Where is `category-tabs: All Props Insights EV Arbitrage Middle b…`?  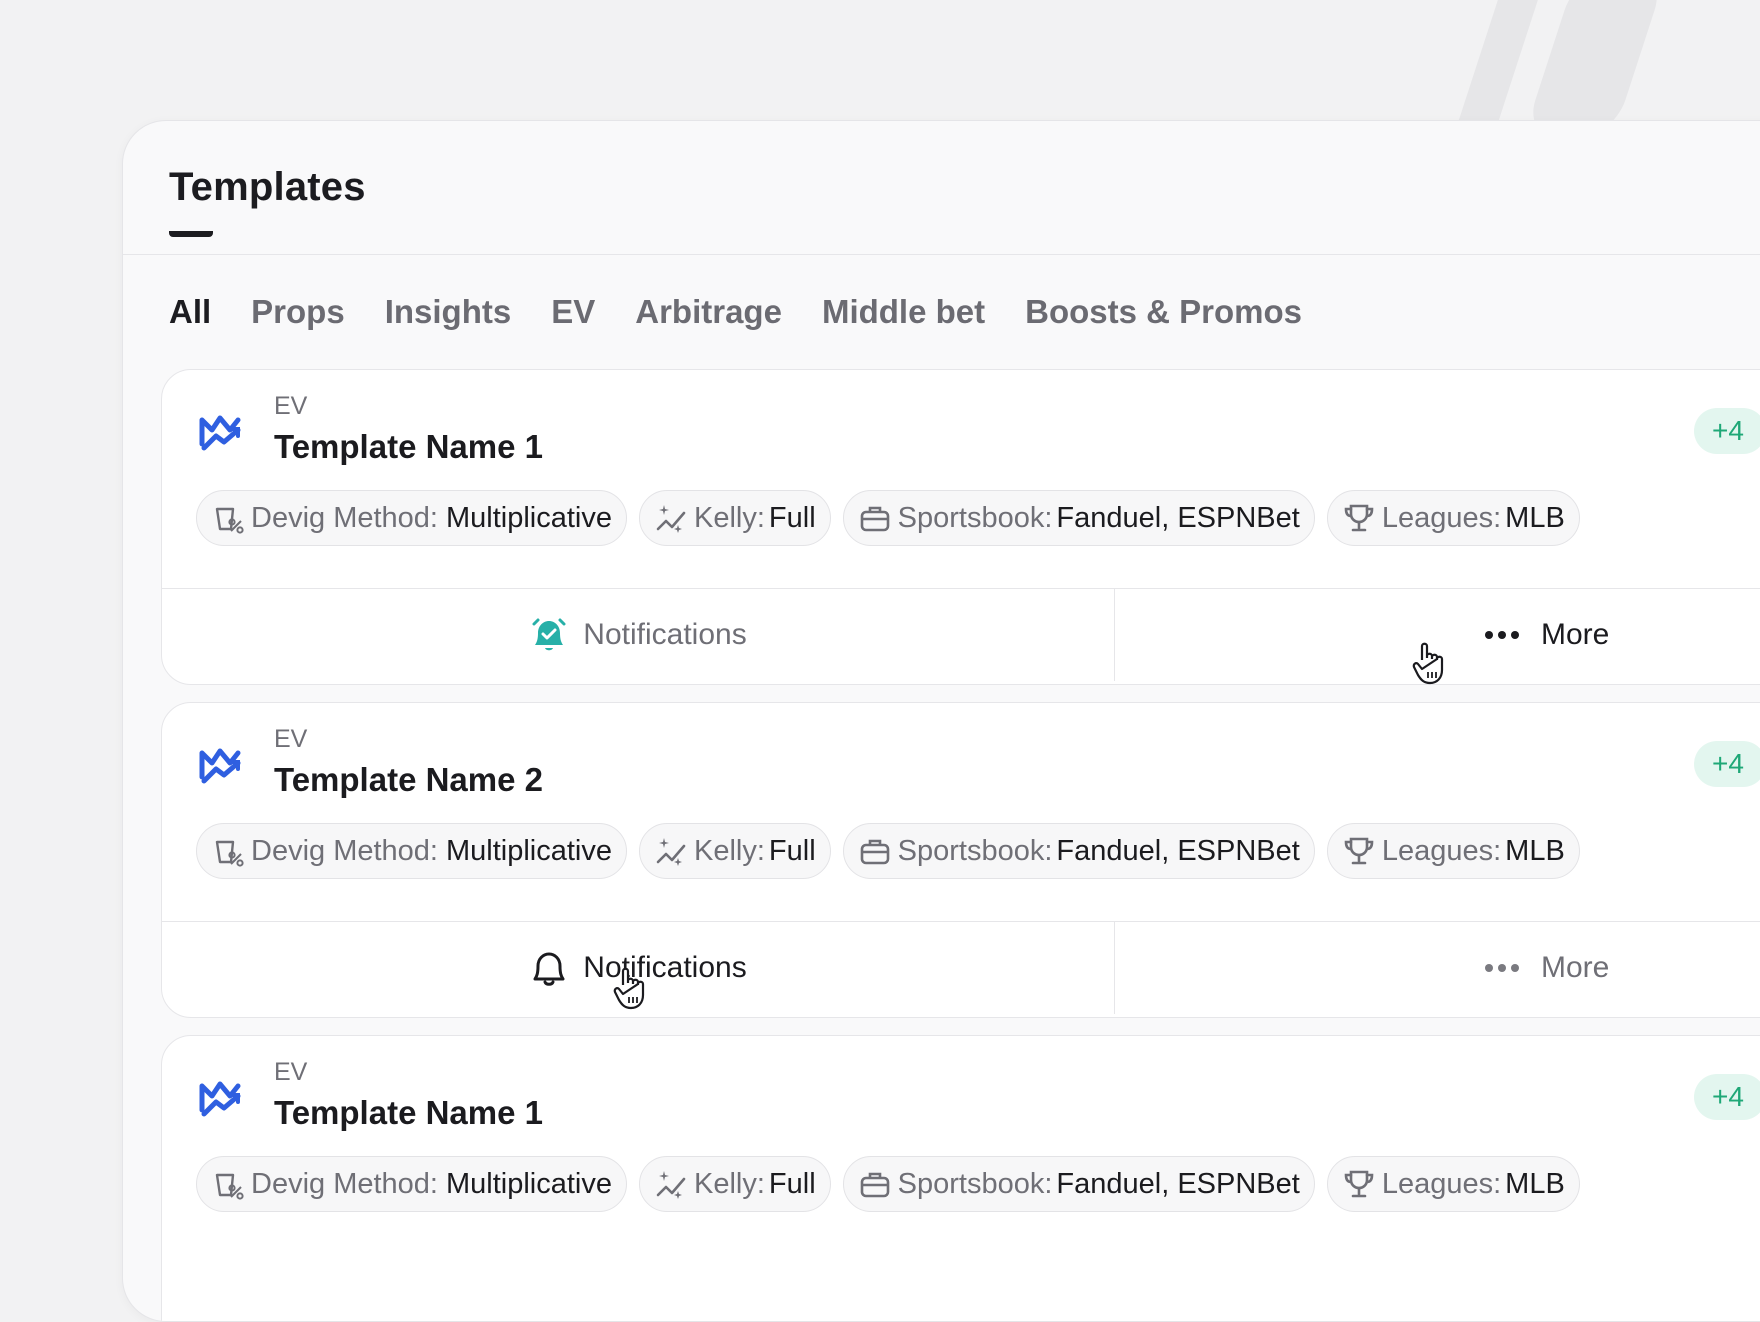
category-tabs: All Props Insights EV Arbitrage Middle b… is located at coordinates (735, 282).